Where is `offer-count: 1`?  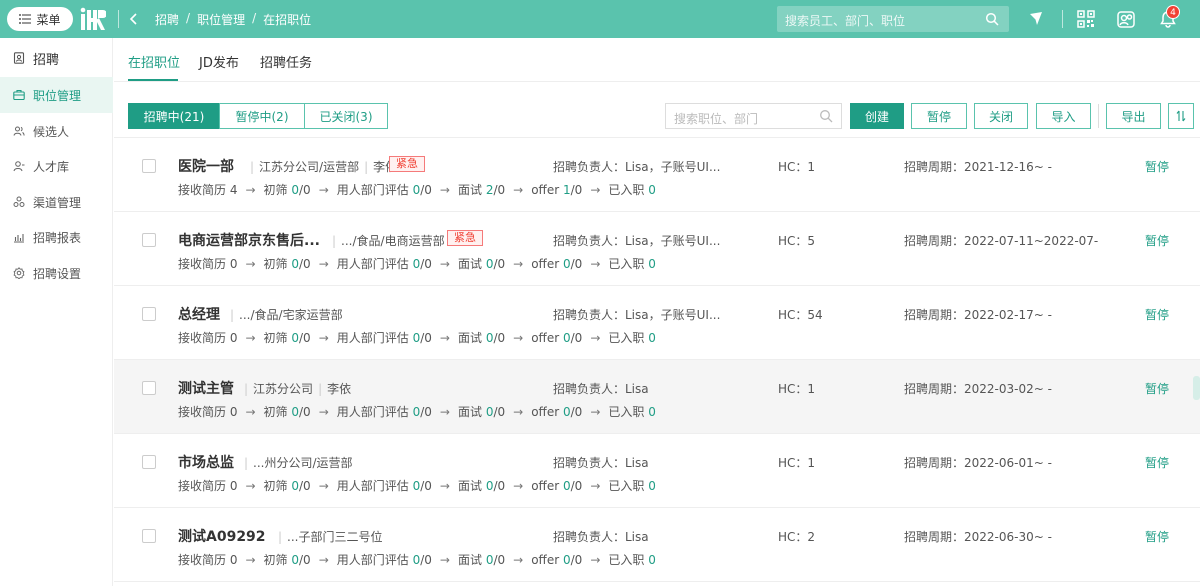 offer-count: 1 is located at coordinates (567, 190).